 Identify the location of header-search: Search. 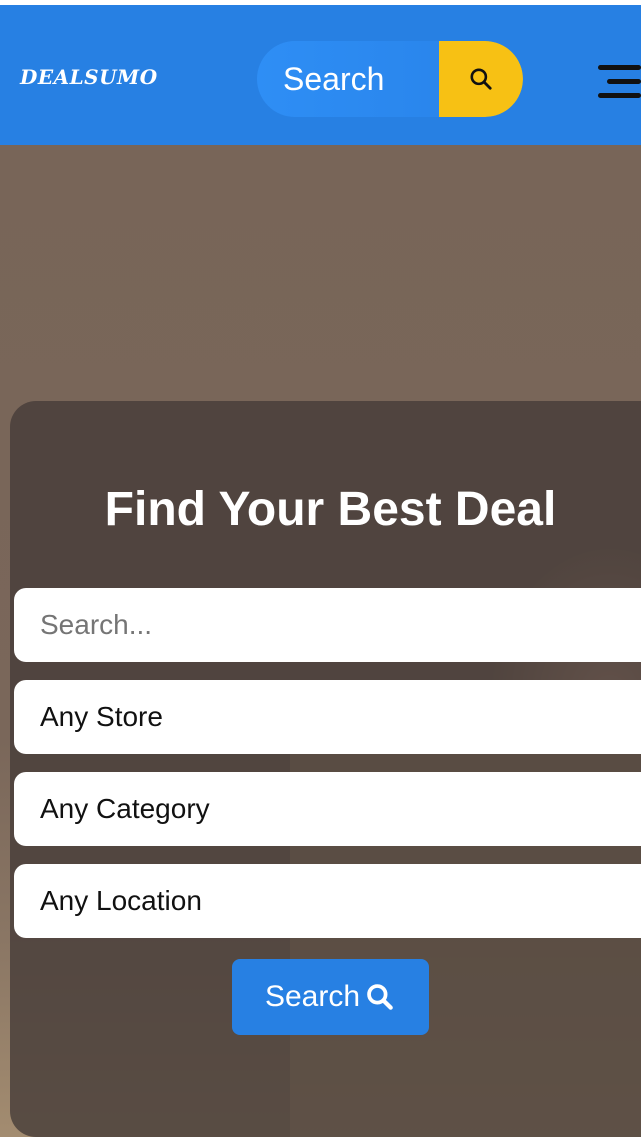
(390, 79).